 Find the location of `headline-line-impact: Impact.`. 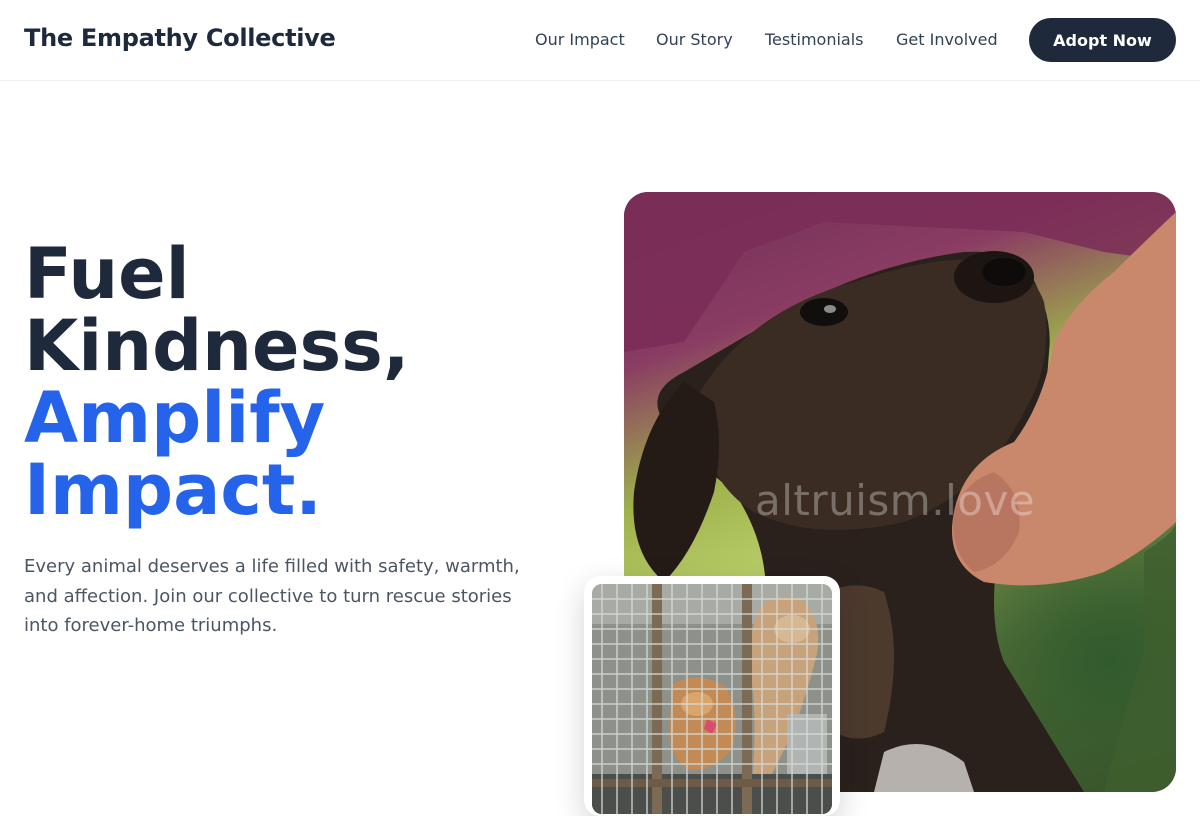

headline-line-impact: Impact. is located at coordinates (173, 490).